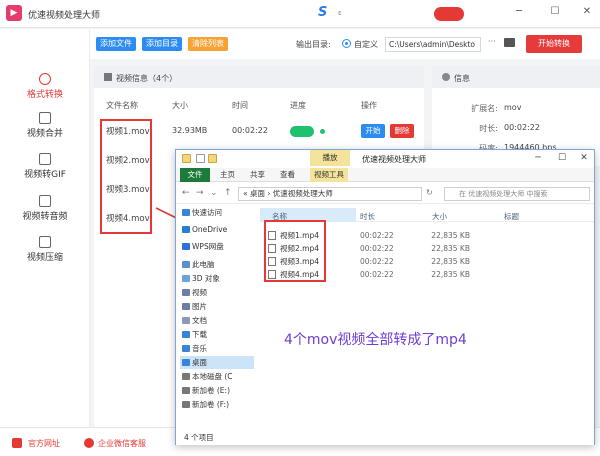  I want to click on tab-share: 共享, so click(257, 175).